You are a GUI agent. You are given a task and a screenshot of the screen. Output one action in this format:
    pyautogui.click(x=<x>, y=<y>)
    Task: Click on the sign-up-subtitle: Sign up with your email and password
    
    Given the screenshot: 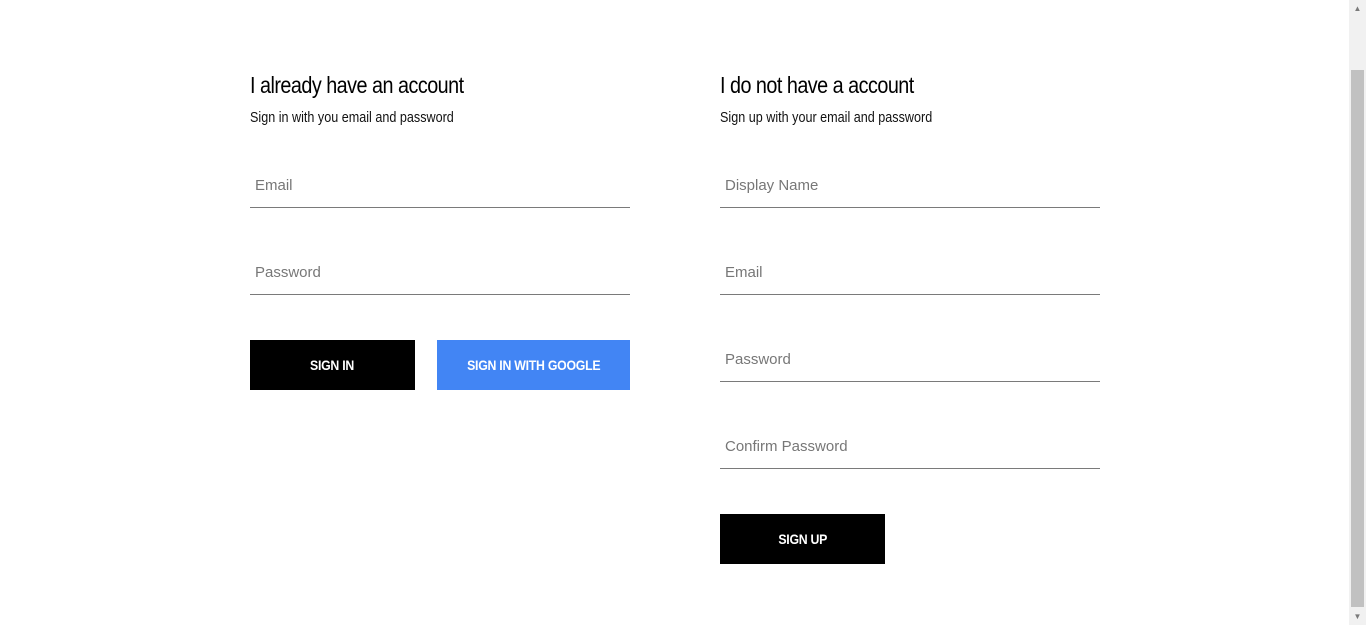 What is the action you would take?
    pyautogui.click(x=826, y=117)
    